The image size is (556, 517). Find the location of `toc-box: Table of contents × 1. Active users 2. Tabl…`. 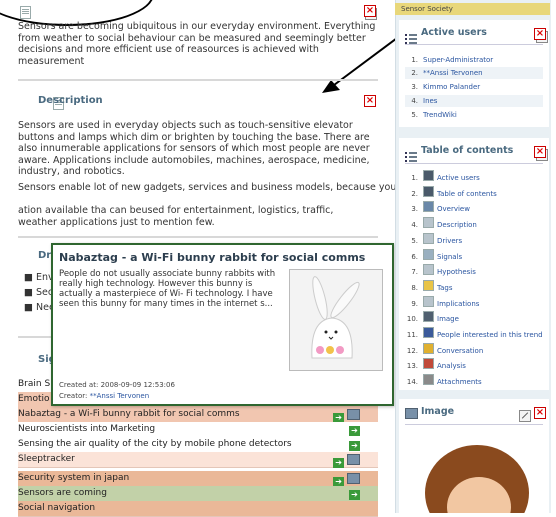

toc-box: Table of contents × 1. Active users 2. Tabl… is located at coordinates (474, 264).